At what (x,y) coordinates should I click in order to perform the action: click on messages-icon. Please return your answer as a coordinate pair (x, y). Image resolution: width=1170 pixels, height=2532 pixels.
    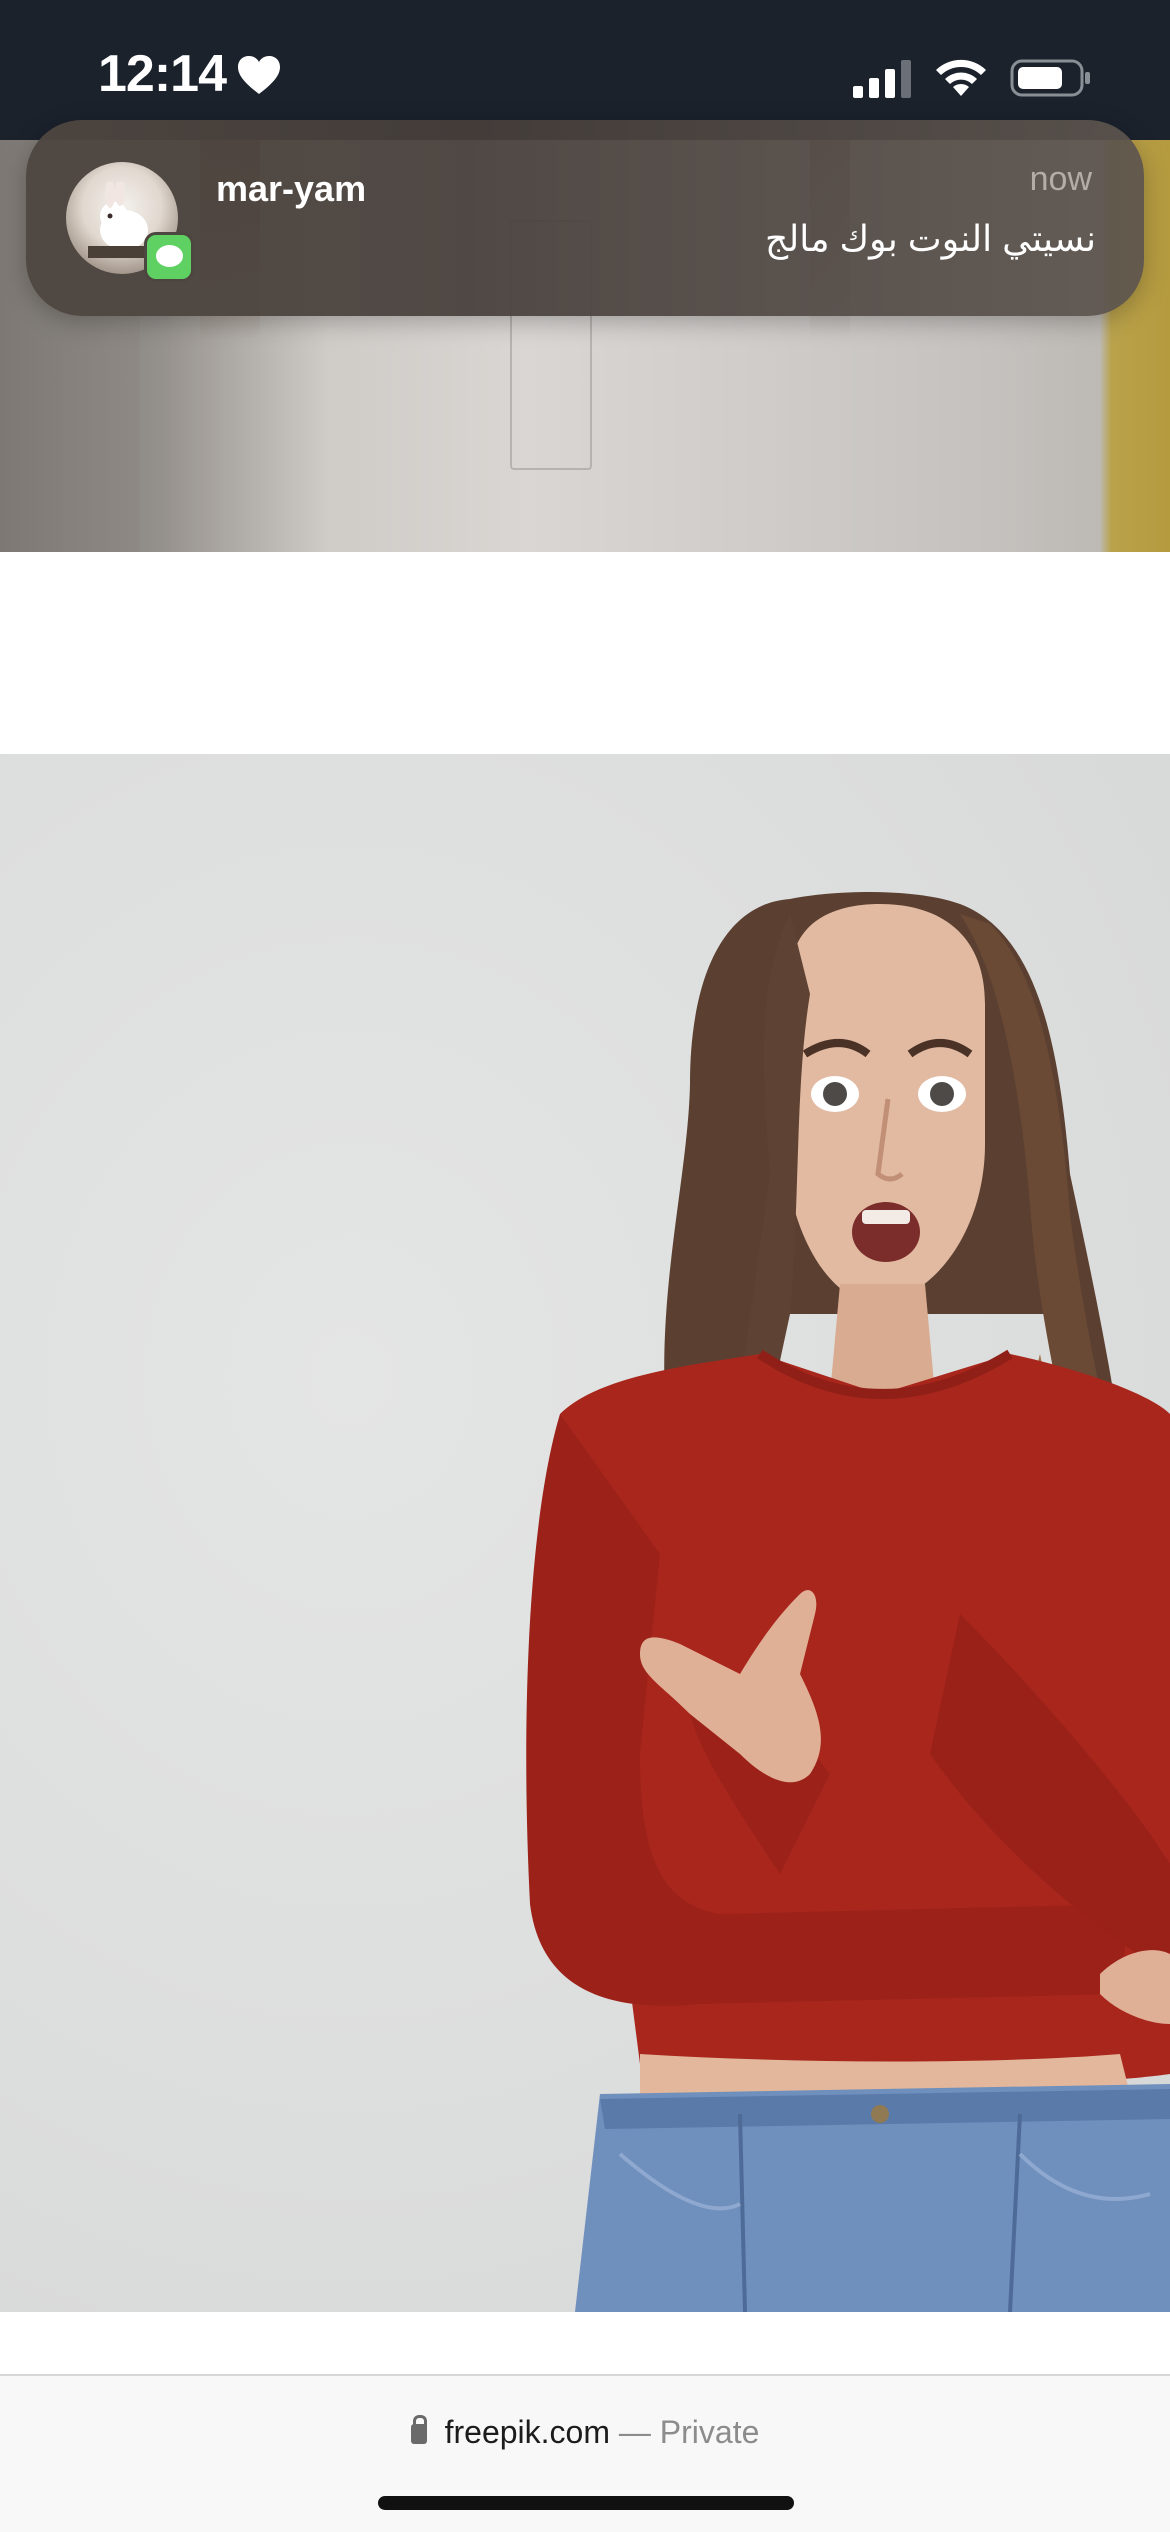
    Looking at the image, I should click on (169, 257).